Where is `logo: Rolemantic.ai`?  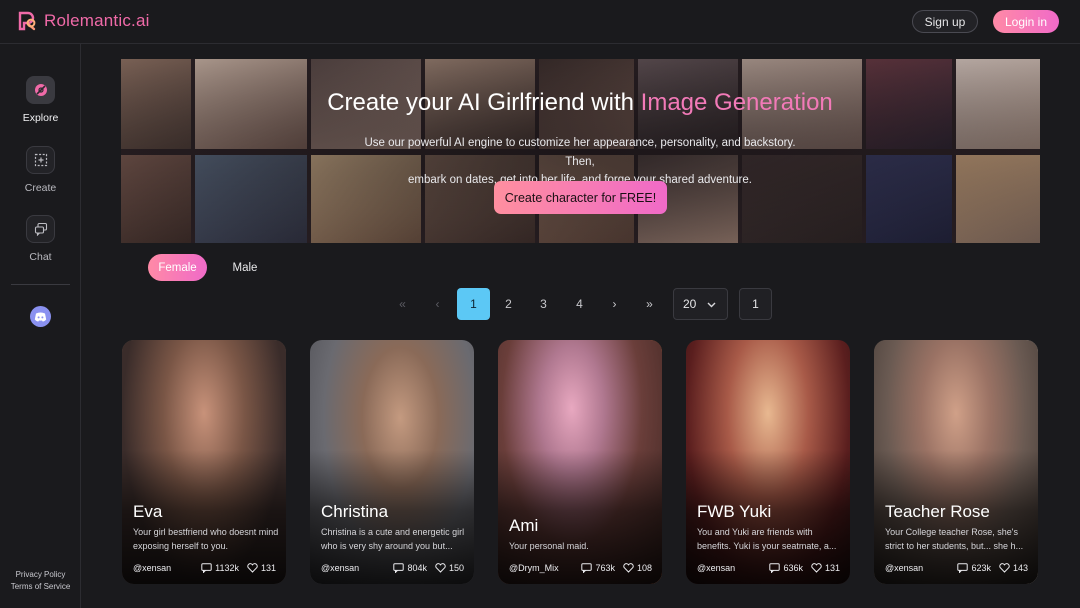 logo: Rolemantic.ai is located at coordinates (83, 21).